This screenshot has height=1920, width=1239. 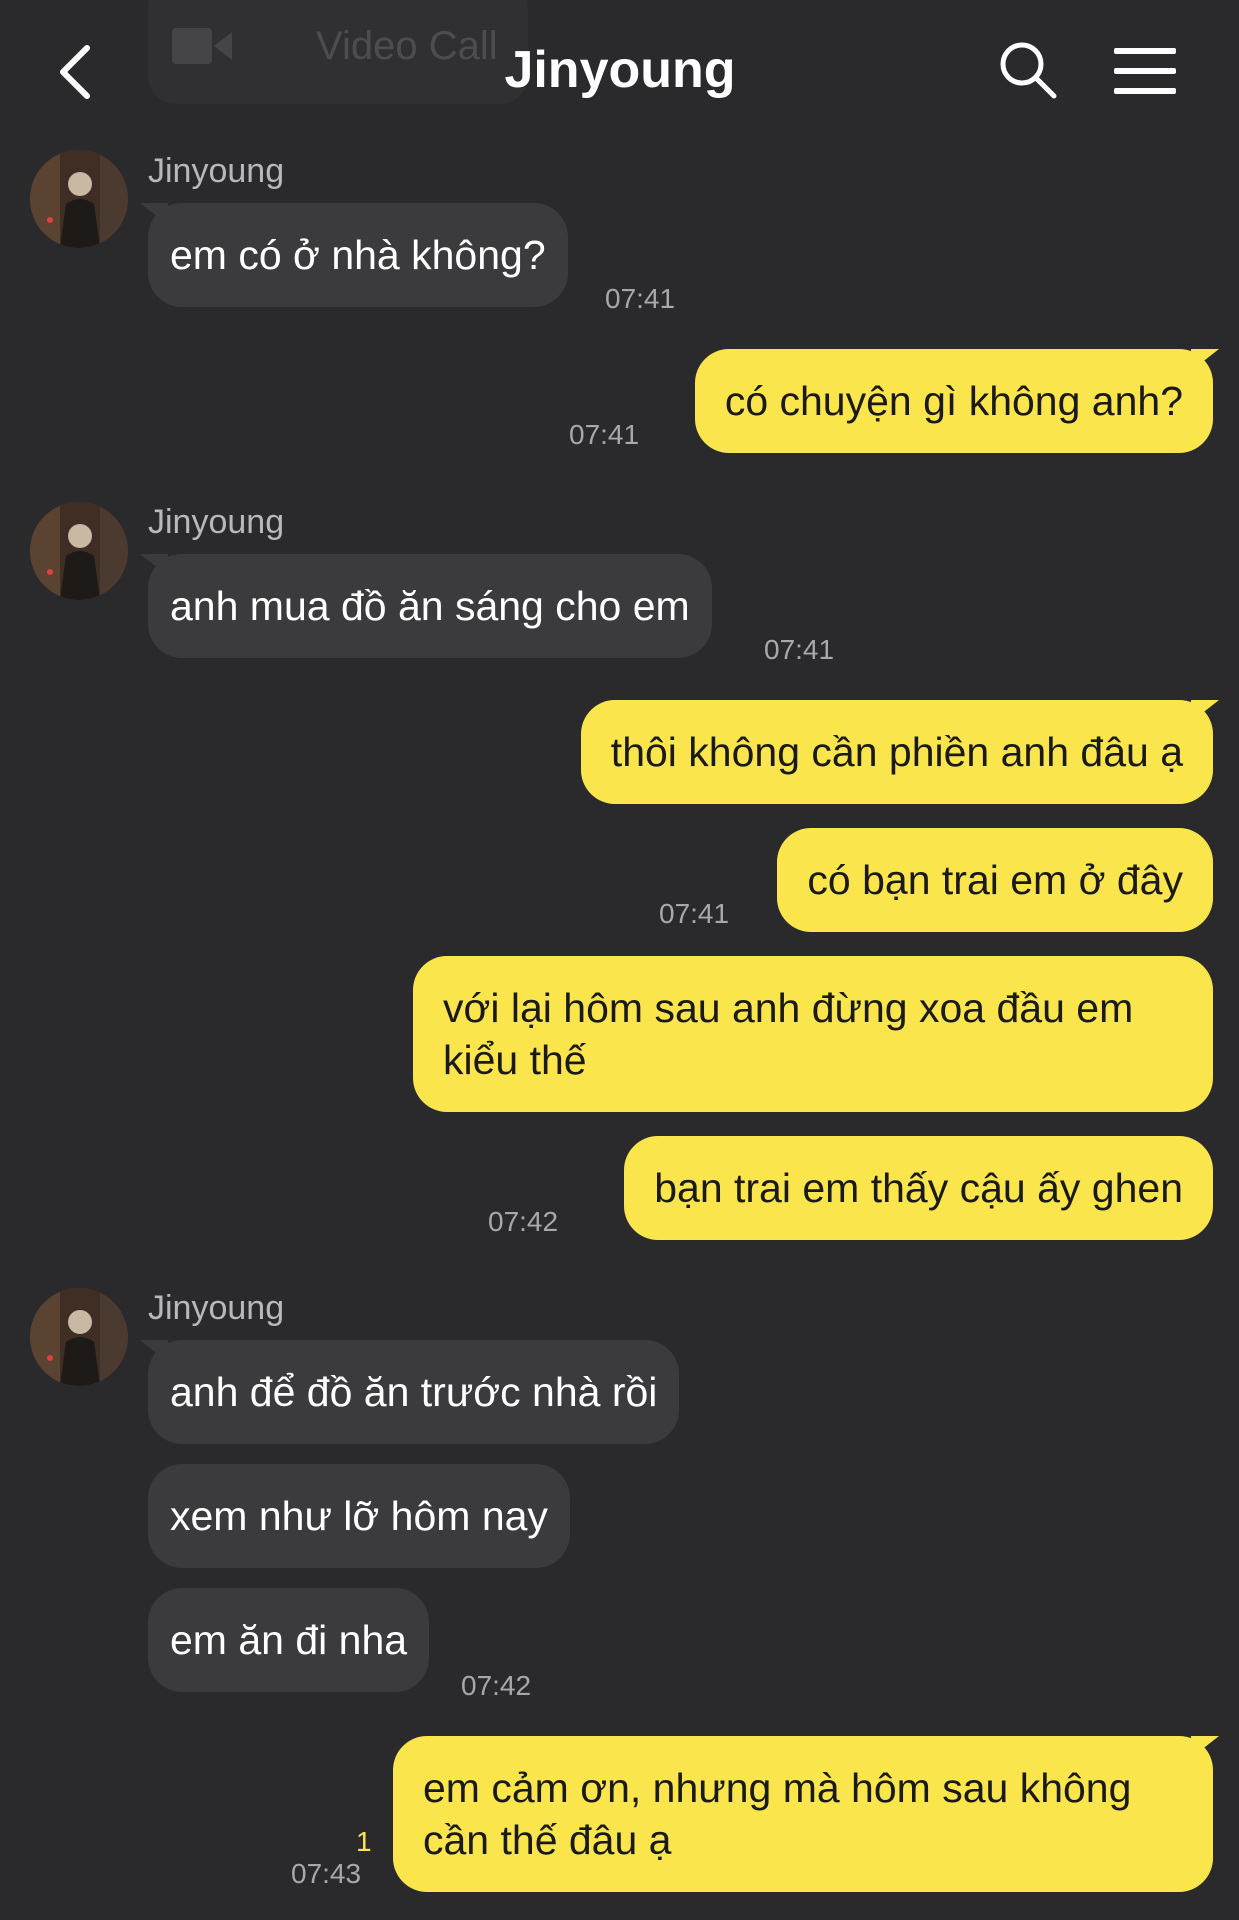 I want to click on chat-header: Video Call Jinyoung, so click(x=619, y=70).